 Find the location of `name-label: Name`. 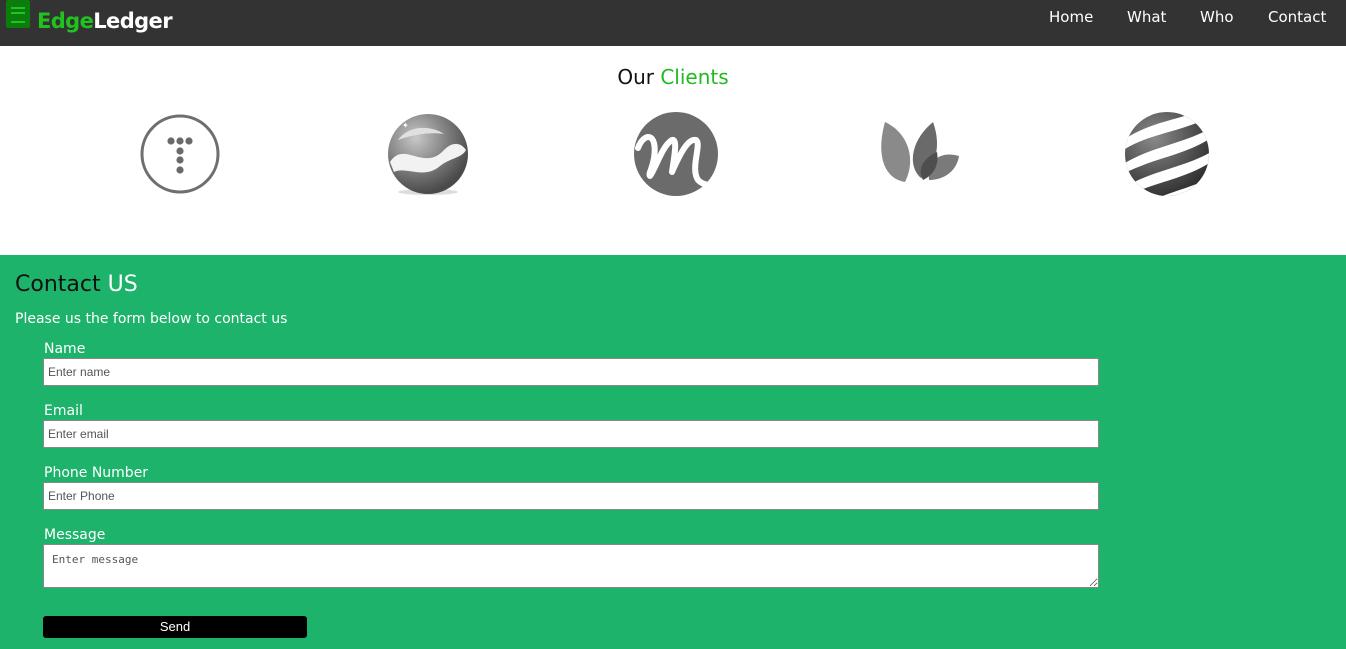

name-label: Name is located at coordinates (65, 349).